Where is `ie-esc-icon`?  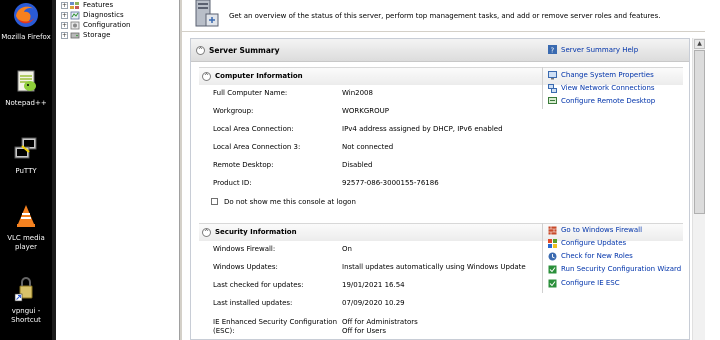 ie-esc-icon is located at coordinates (552, 283).